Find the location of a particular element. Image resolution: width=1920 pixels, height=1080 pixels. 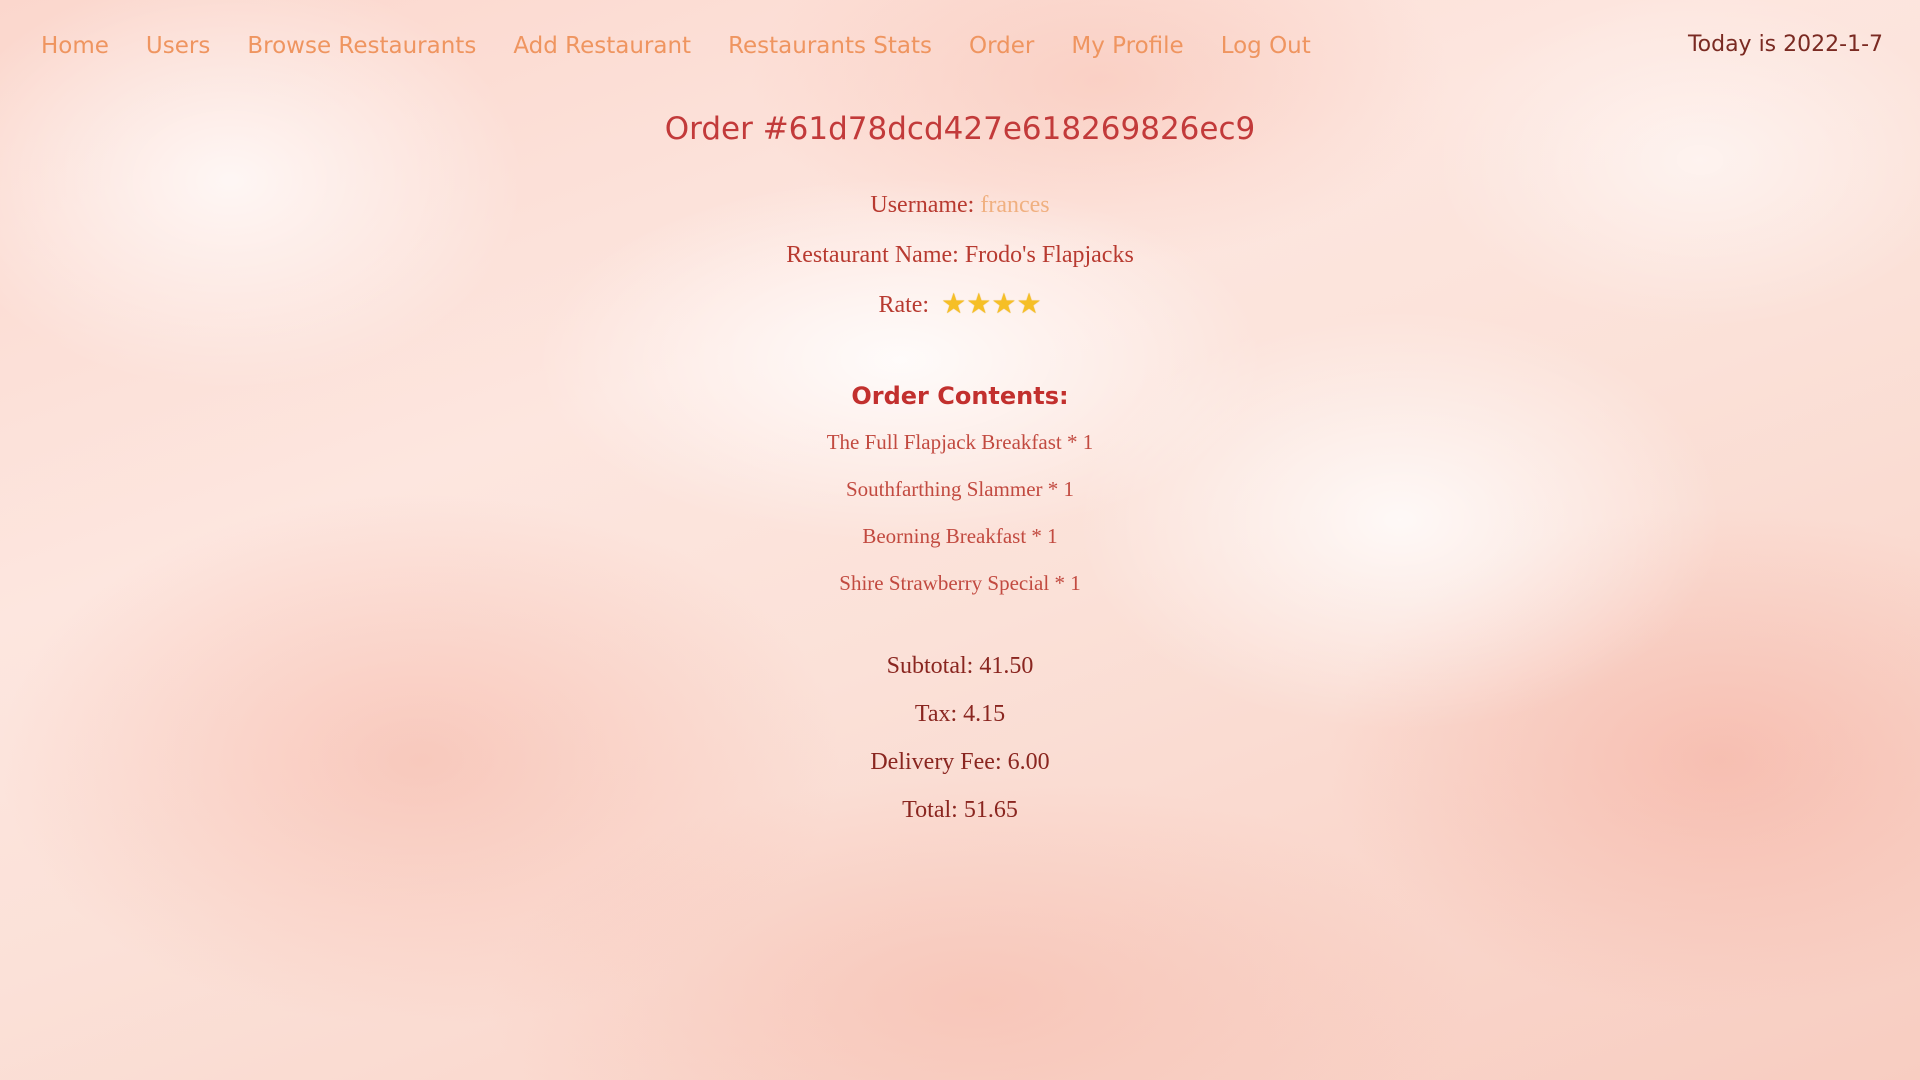

delivery-fee: Delivery Fee: 6.00 is located at coordinates (960, 762).